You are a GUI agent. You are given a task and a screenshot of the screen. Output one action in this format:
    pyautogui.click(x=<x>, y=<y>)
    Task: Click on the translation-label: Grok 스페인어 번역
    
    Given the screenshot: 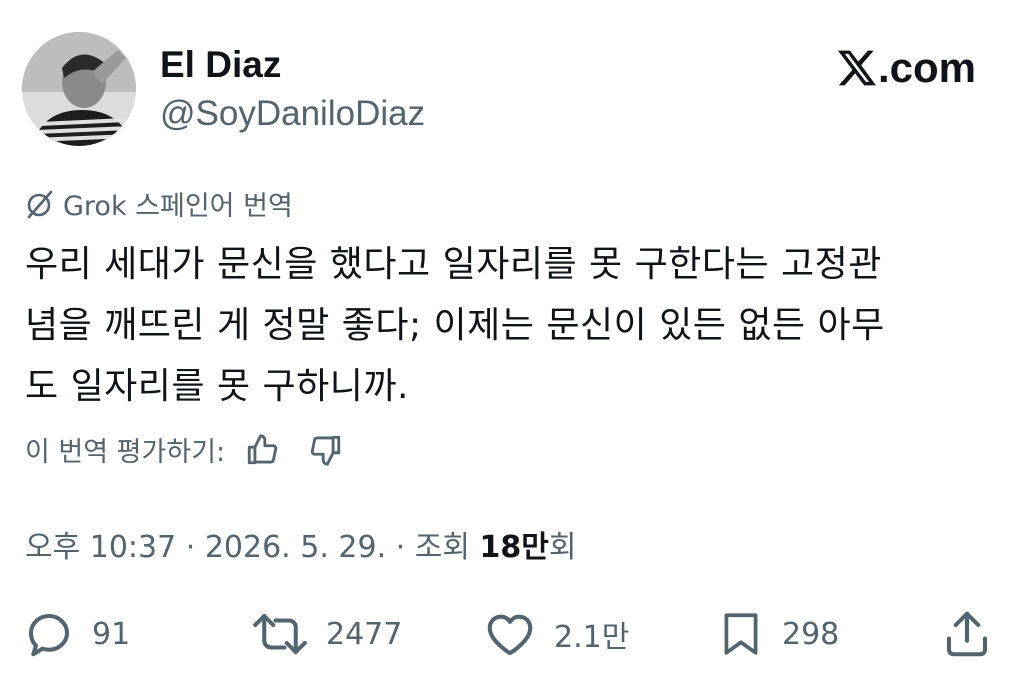 What is the action you would take?
    pyautogui.click(x=159, y=203)
    